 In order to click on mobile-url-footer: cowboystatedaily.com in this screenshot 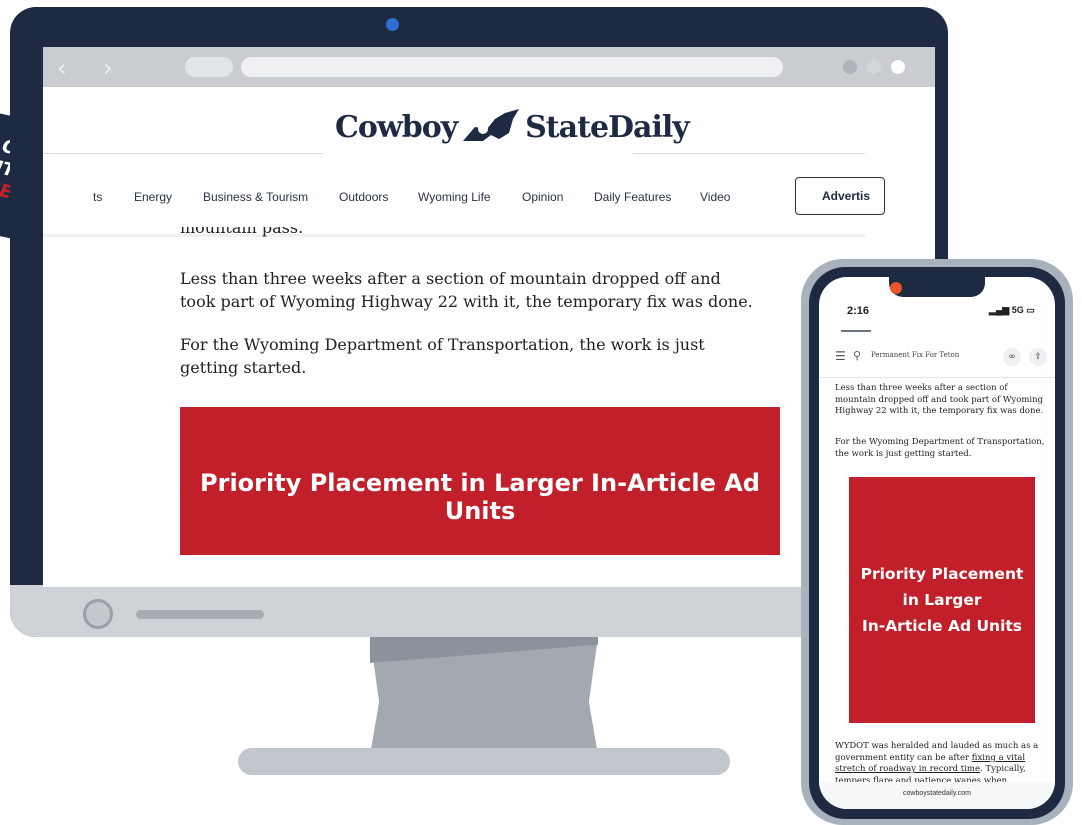, I will do `click(937, 795)`.